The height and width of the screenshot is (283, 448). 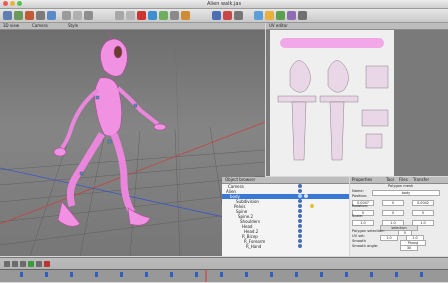 What do you see at coordinates (332, 43) in the screenshot?
I see `uv-shell-head-strip` at bounding box center [332, 43].